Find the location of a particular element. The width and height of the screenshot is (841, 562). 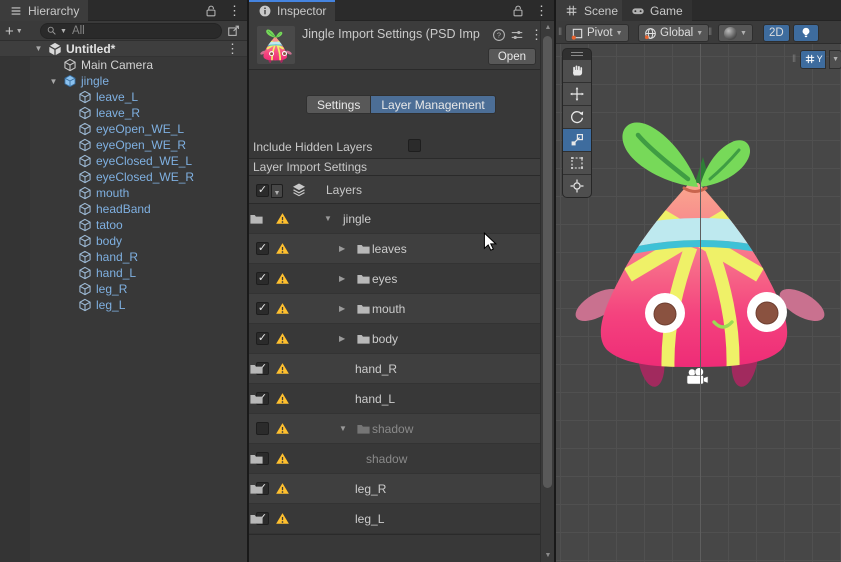

include-hidden-layers-row: Include Hidden Layers is located at coordinates (396, 147).